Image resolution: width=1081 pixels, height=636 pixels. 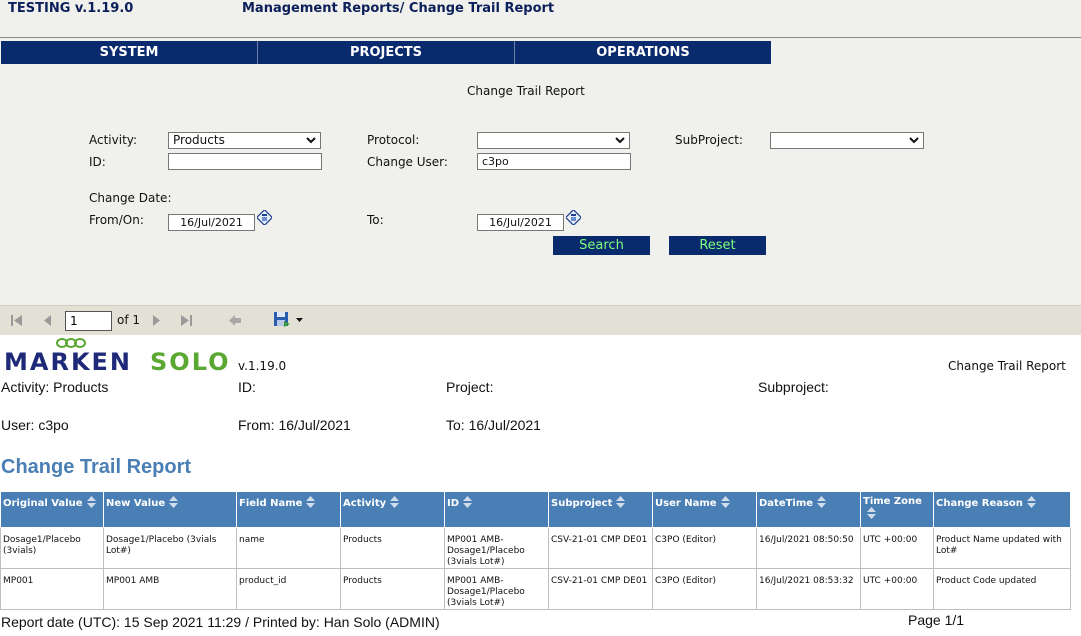 What do you see at coordinates (704, 509) in the screenshot?
I see `column-header: User Name` at bounding box center [704, 509].